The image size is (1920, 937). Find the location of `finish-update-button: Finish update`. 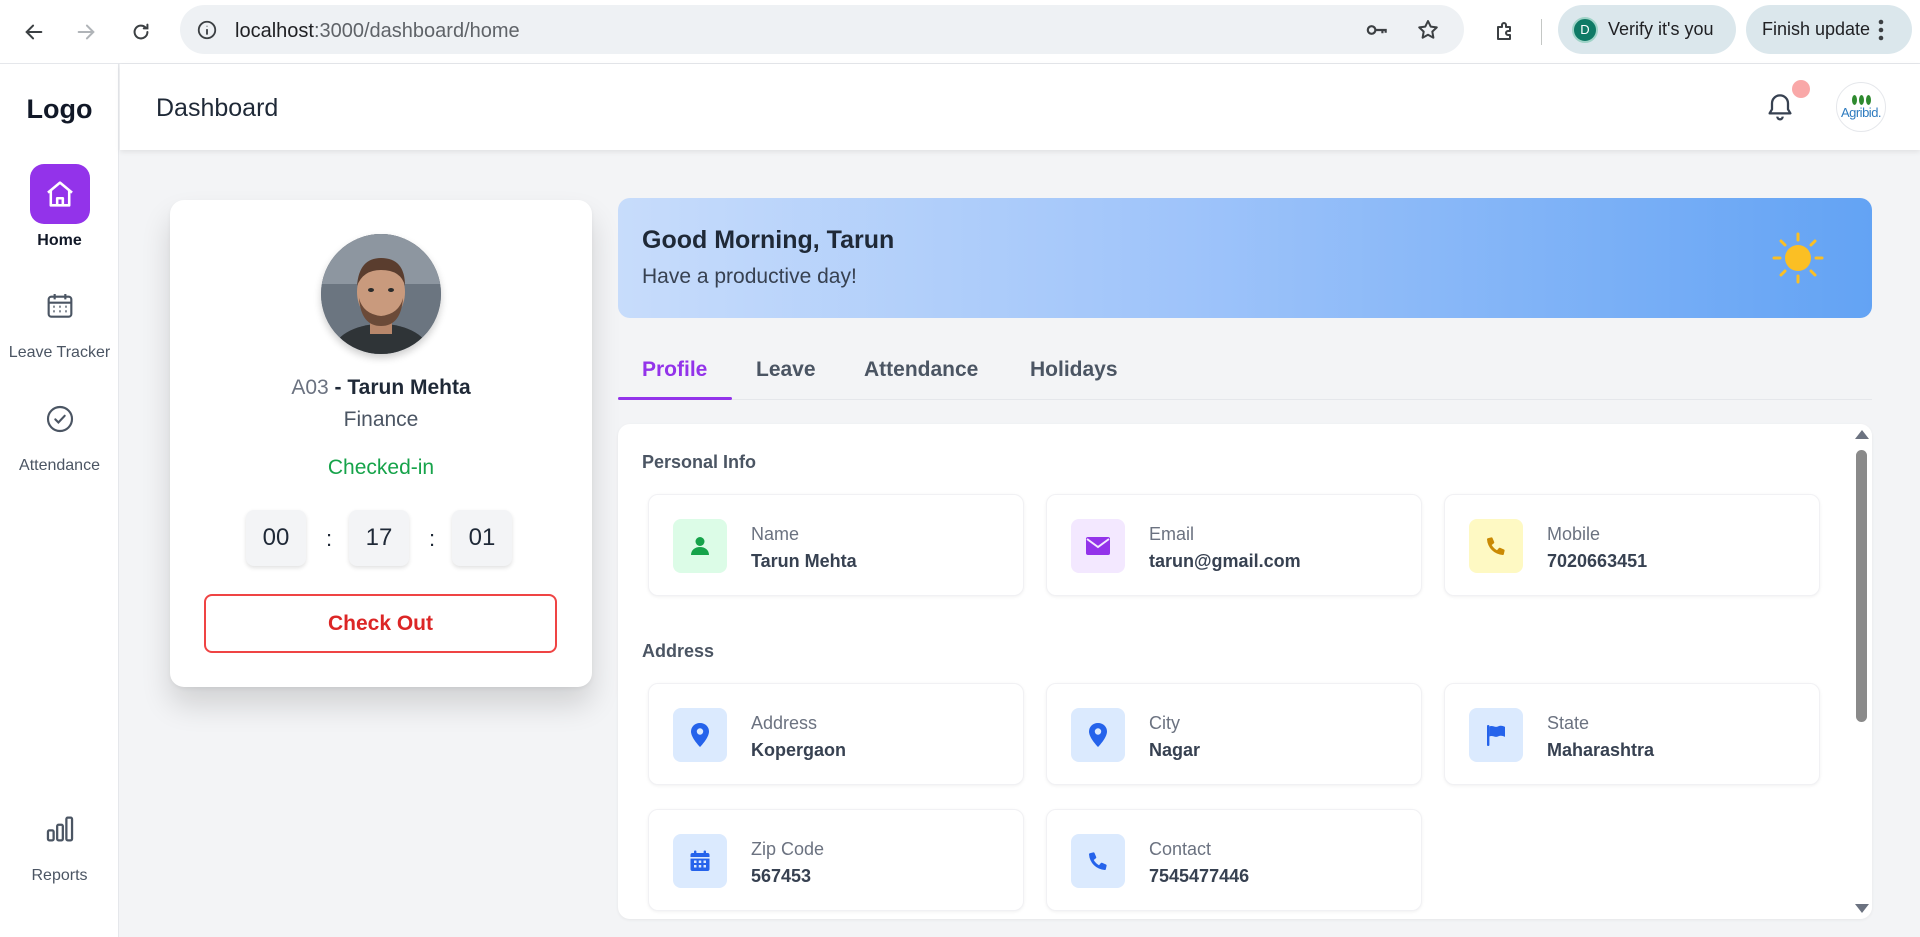

finish-update-button: Finish update is located at coordinates (1829, 29).